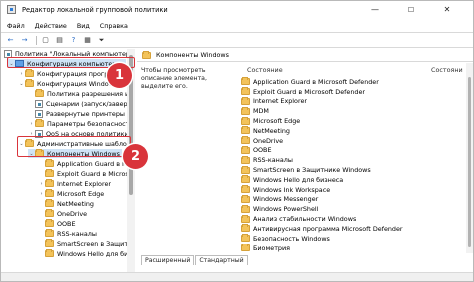  I want to click on tree-component: Application Guard в Microsoft, so click(86, 163).